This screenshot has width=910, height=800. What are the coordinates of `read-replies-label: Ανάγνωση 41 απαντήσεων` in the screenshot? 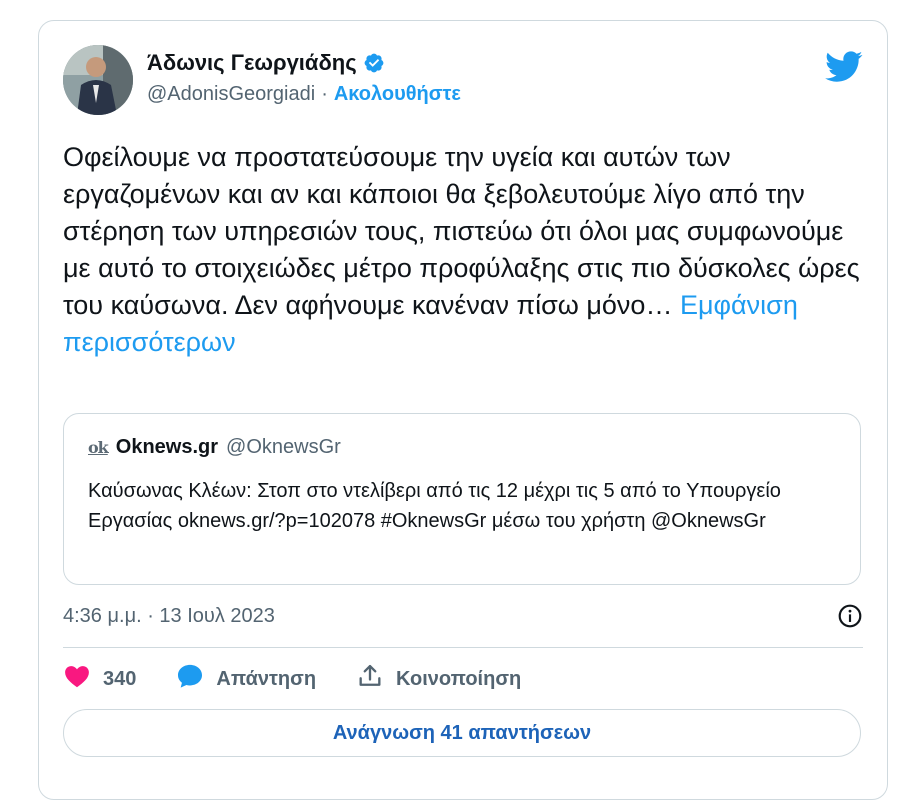 It's located at (462, 732).